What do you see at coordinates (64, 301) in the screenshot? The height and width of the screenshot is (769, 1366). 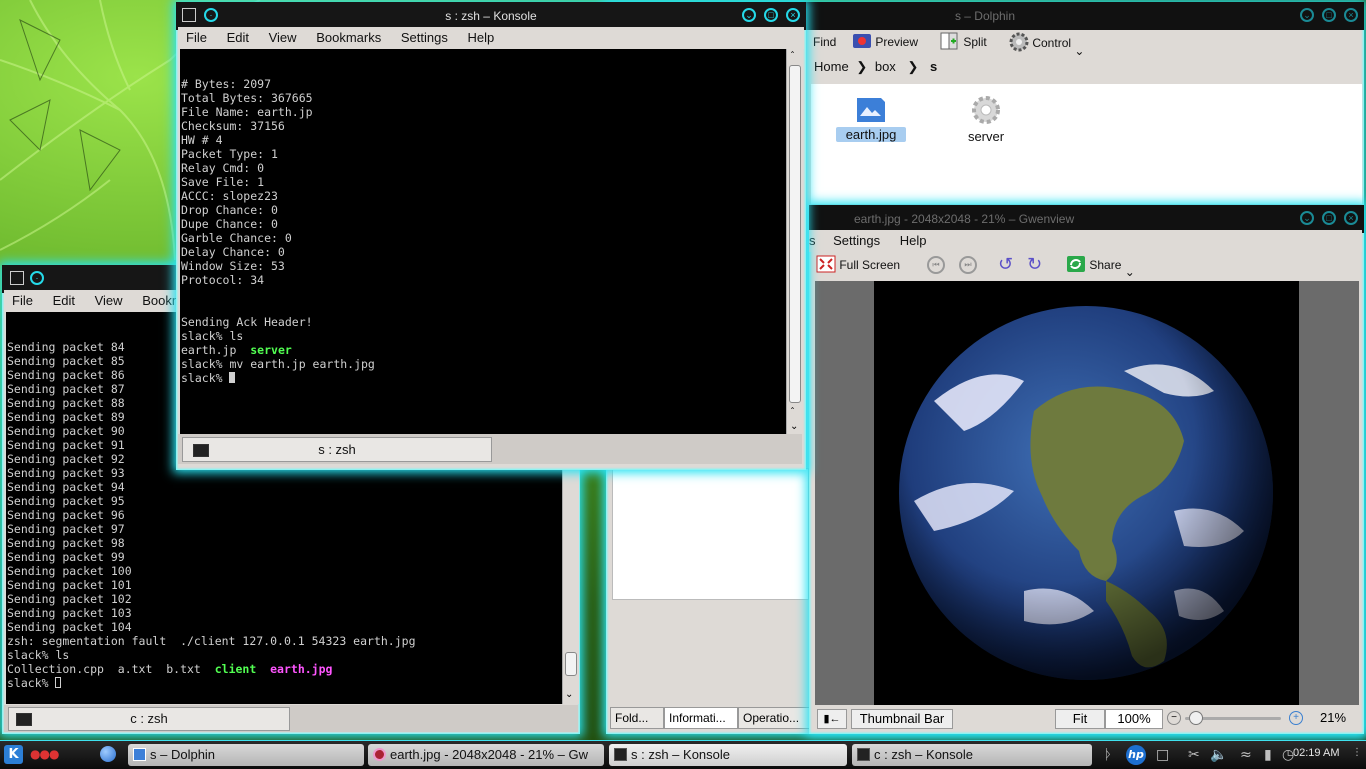 I see `menu-item: Edit` at bounding box center [64, 301].